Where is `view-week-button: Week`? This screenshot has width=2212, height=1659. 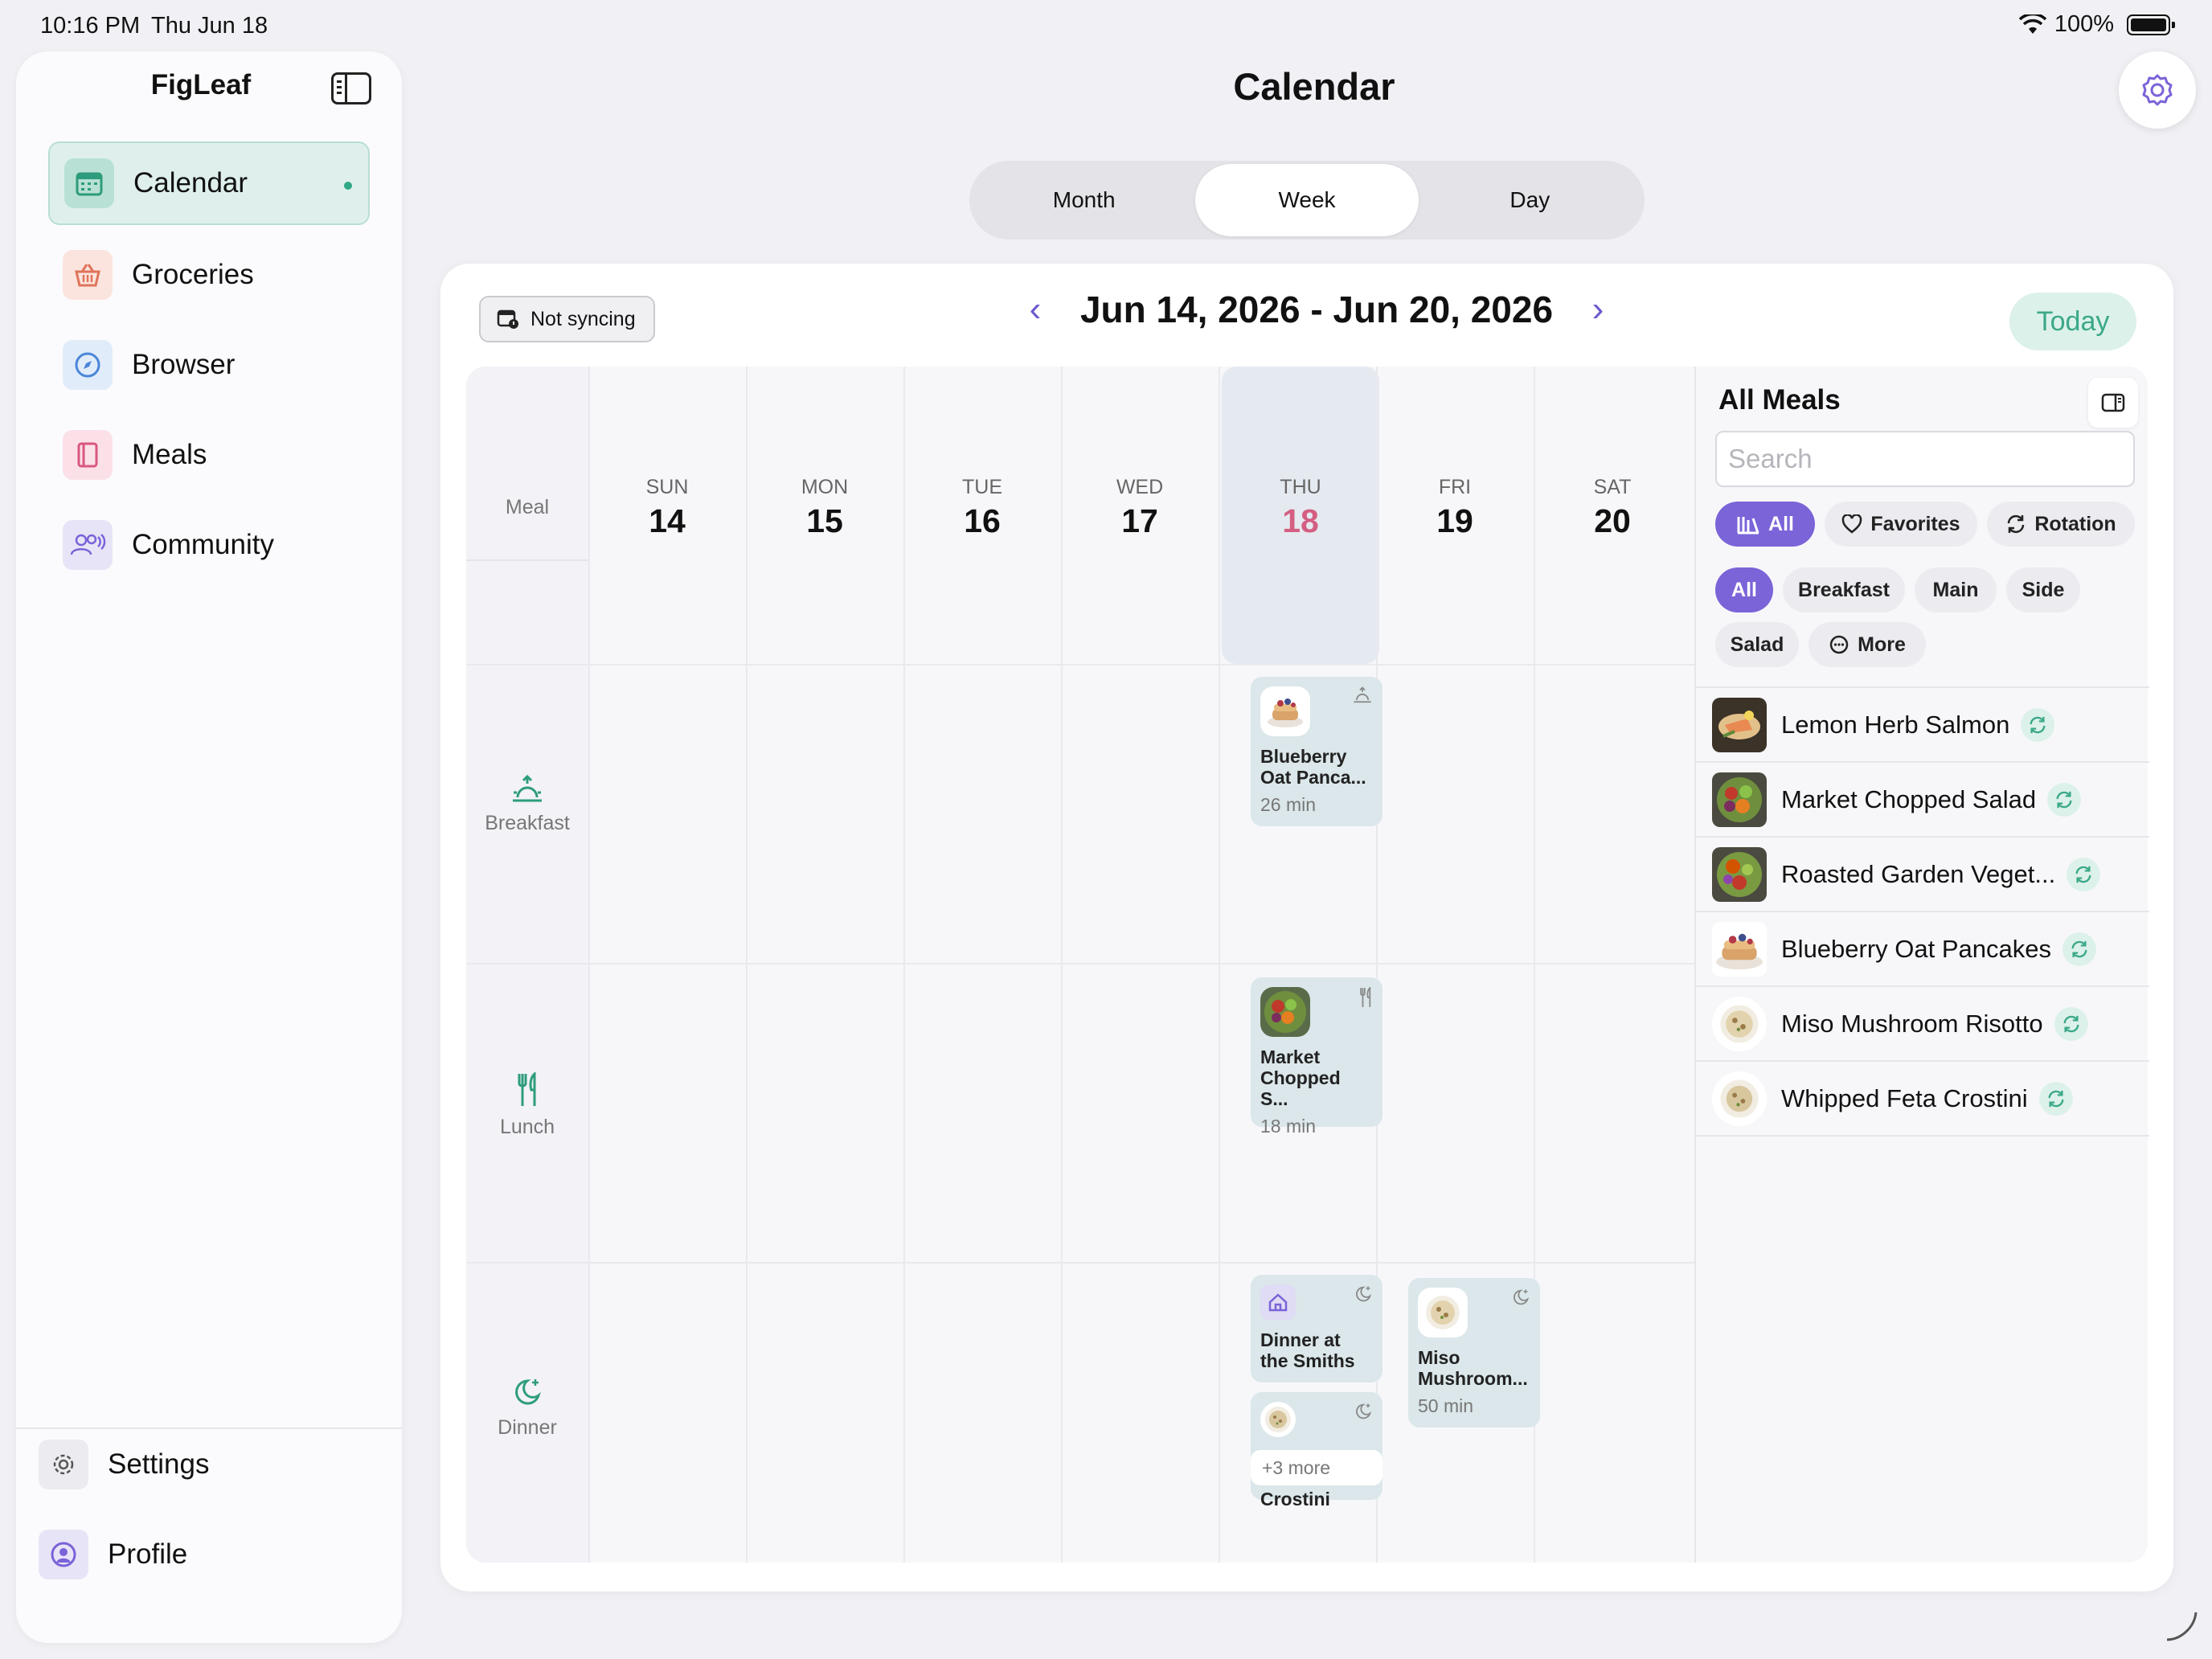
view-week-button: Week is located at coordinates (1307, 200).